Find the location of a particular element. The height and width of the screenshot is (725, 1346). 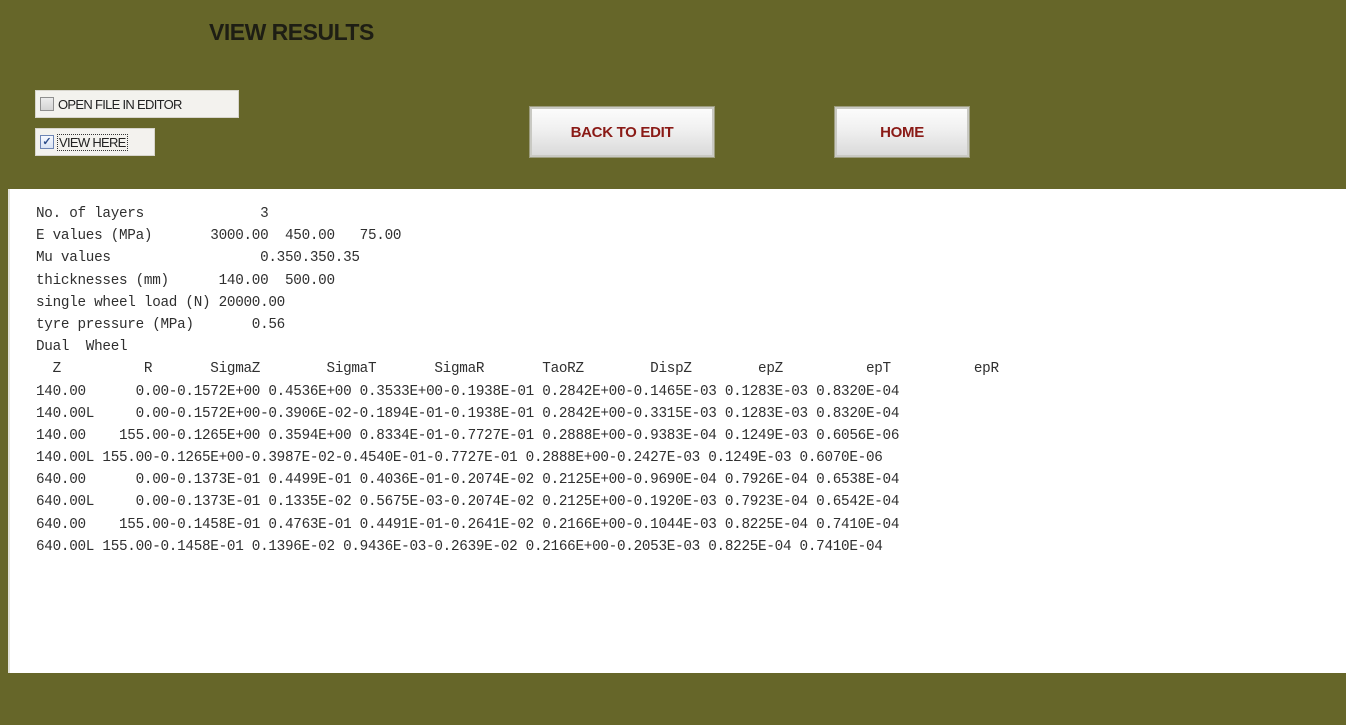

open-file-in-editor-label: OPEN FILE IN EDITOR is located at coordinates (120, 104).